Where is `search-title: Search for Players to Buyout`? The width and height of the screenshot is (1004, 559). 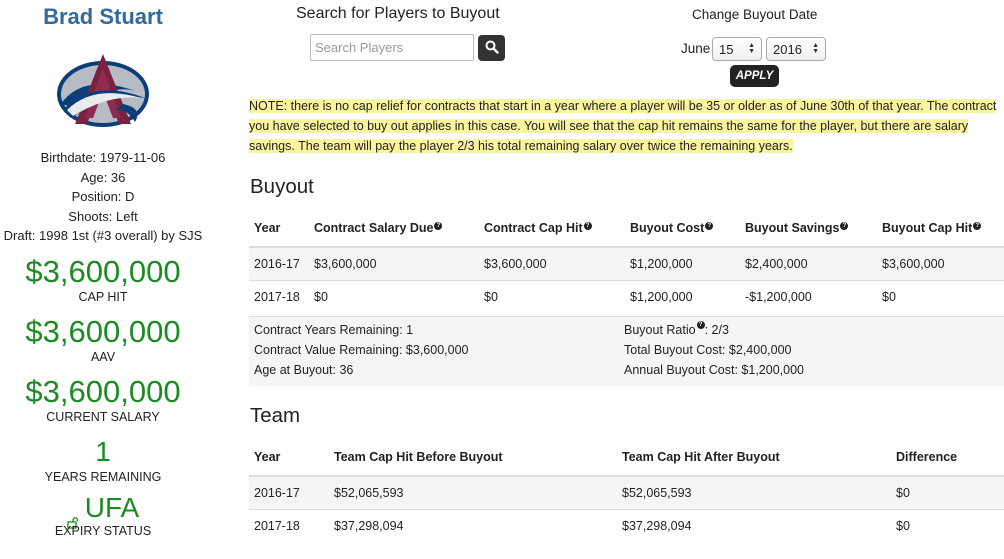
search-title: Search for Players to Buyout is located at coordinates (398, 13).